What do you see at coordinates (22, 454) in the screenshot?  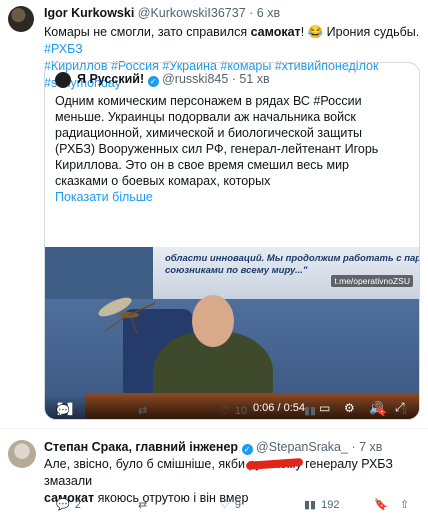 I see `reply-author-avatar` at bounding box center [22, 454].